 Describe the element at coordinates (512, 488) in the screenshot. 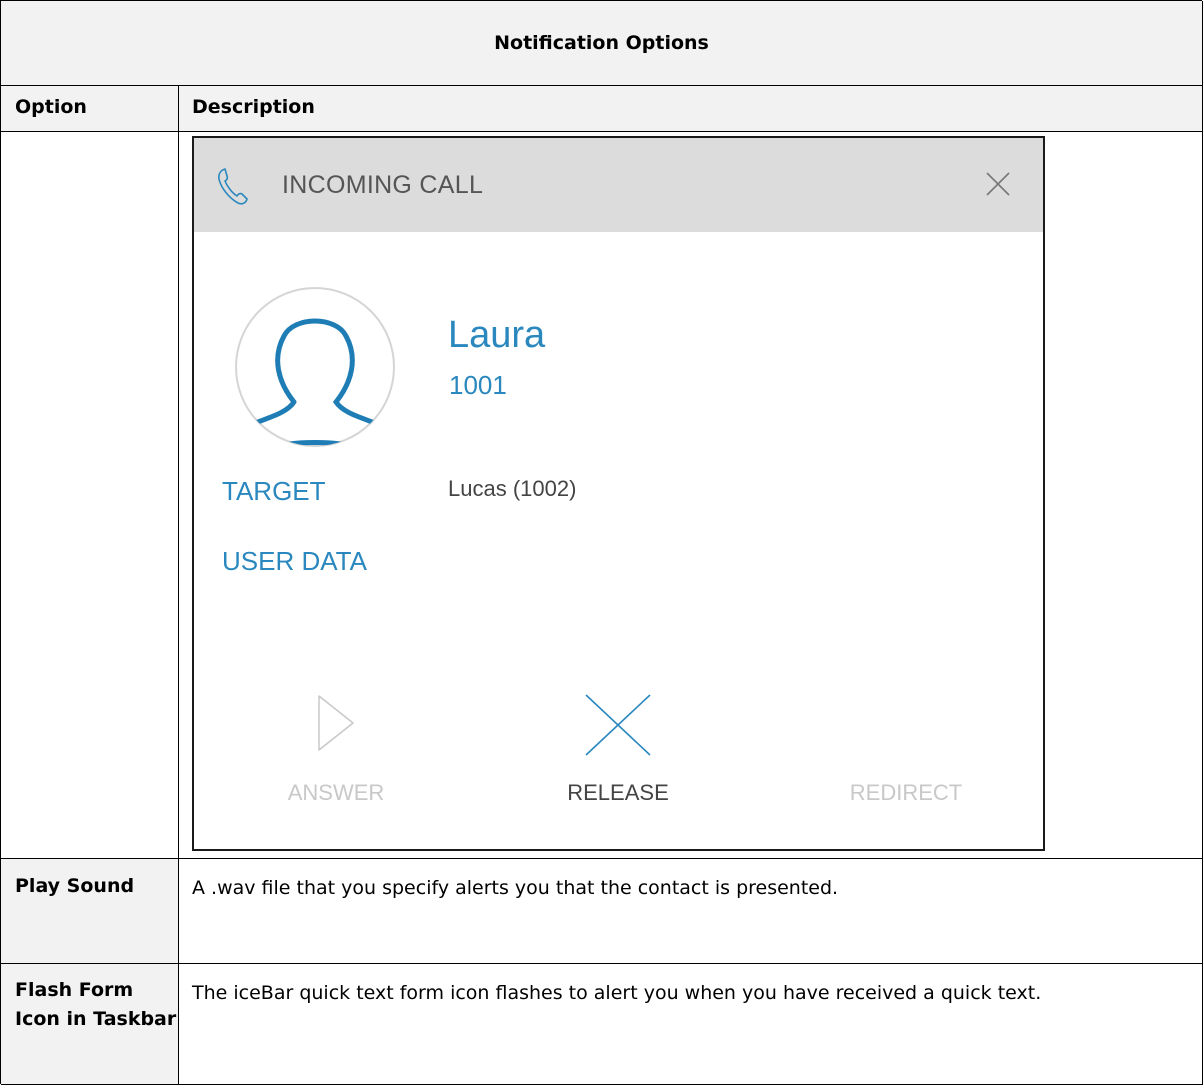

I see `target-value: Lucas (1002)` at that location.